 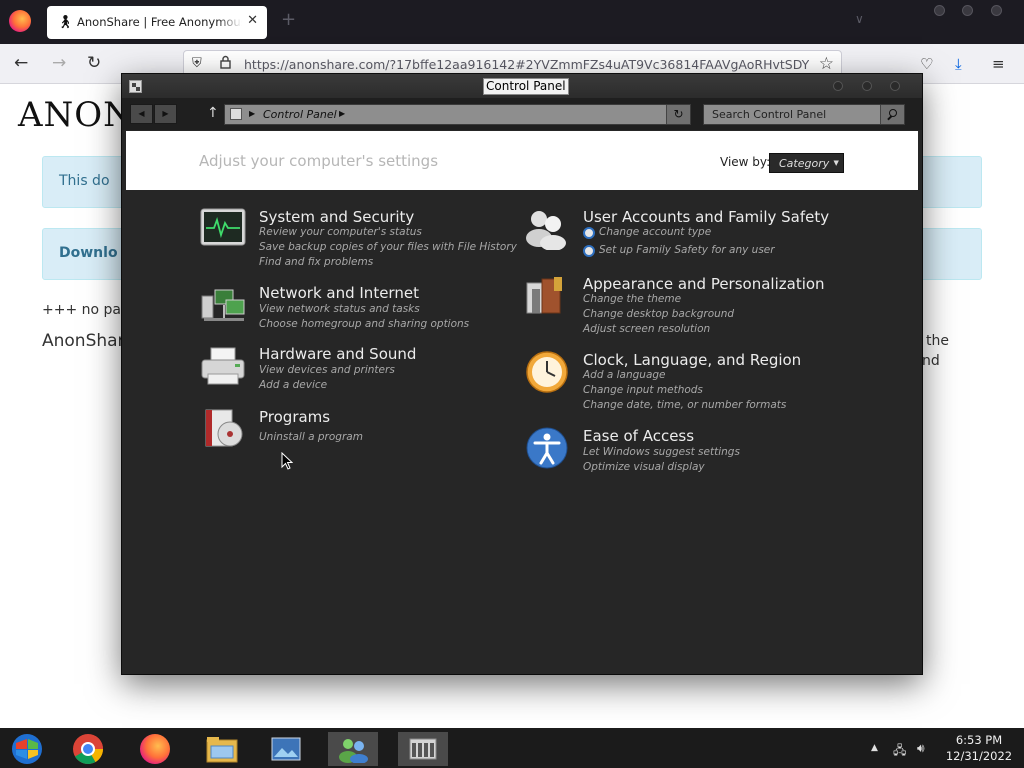 I want to click on network-icon: 🖧︎, so click(x=899, y=751).